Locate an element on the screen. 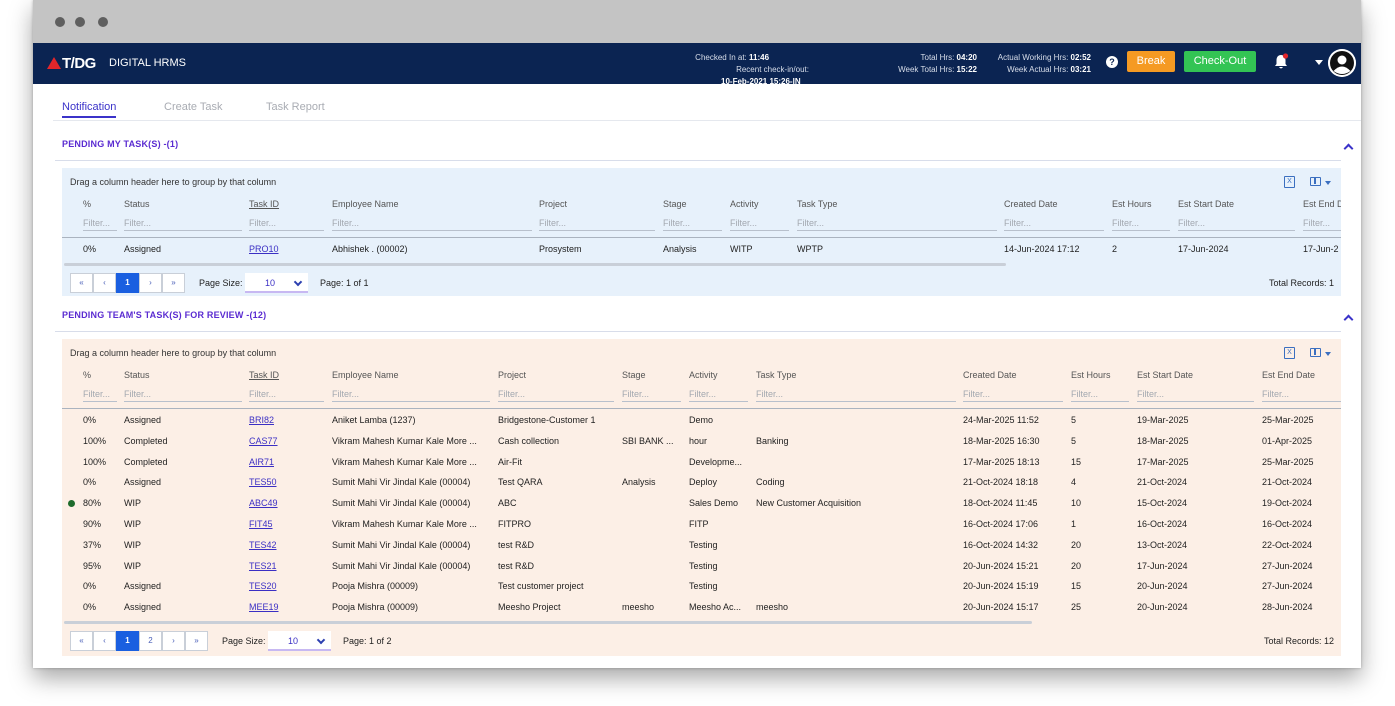  table-cell: TES42 is located at coordinates (263, 545).